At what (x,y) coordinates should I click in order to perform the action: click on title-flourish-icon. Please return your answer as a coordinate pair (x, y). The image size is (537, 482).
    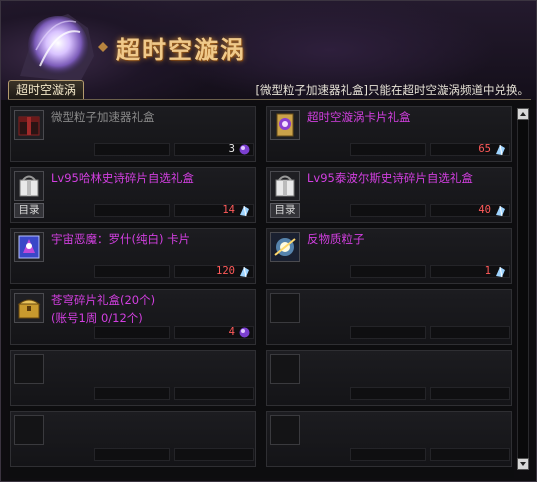
    Looking at the image, I should click on (103, 47).